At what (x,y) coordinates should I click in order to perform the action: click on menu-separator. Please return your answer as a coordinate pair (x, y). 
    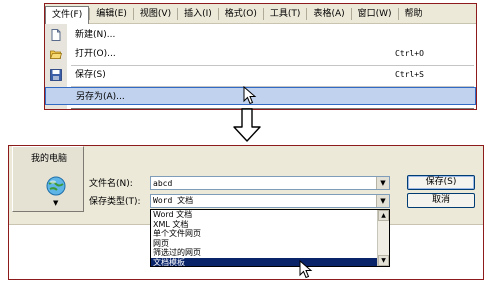
    Looking at the image, I should click on (272, 108).